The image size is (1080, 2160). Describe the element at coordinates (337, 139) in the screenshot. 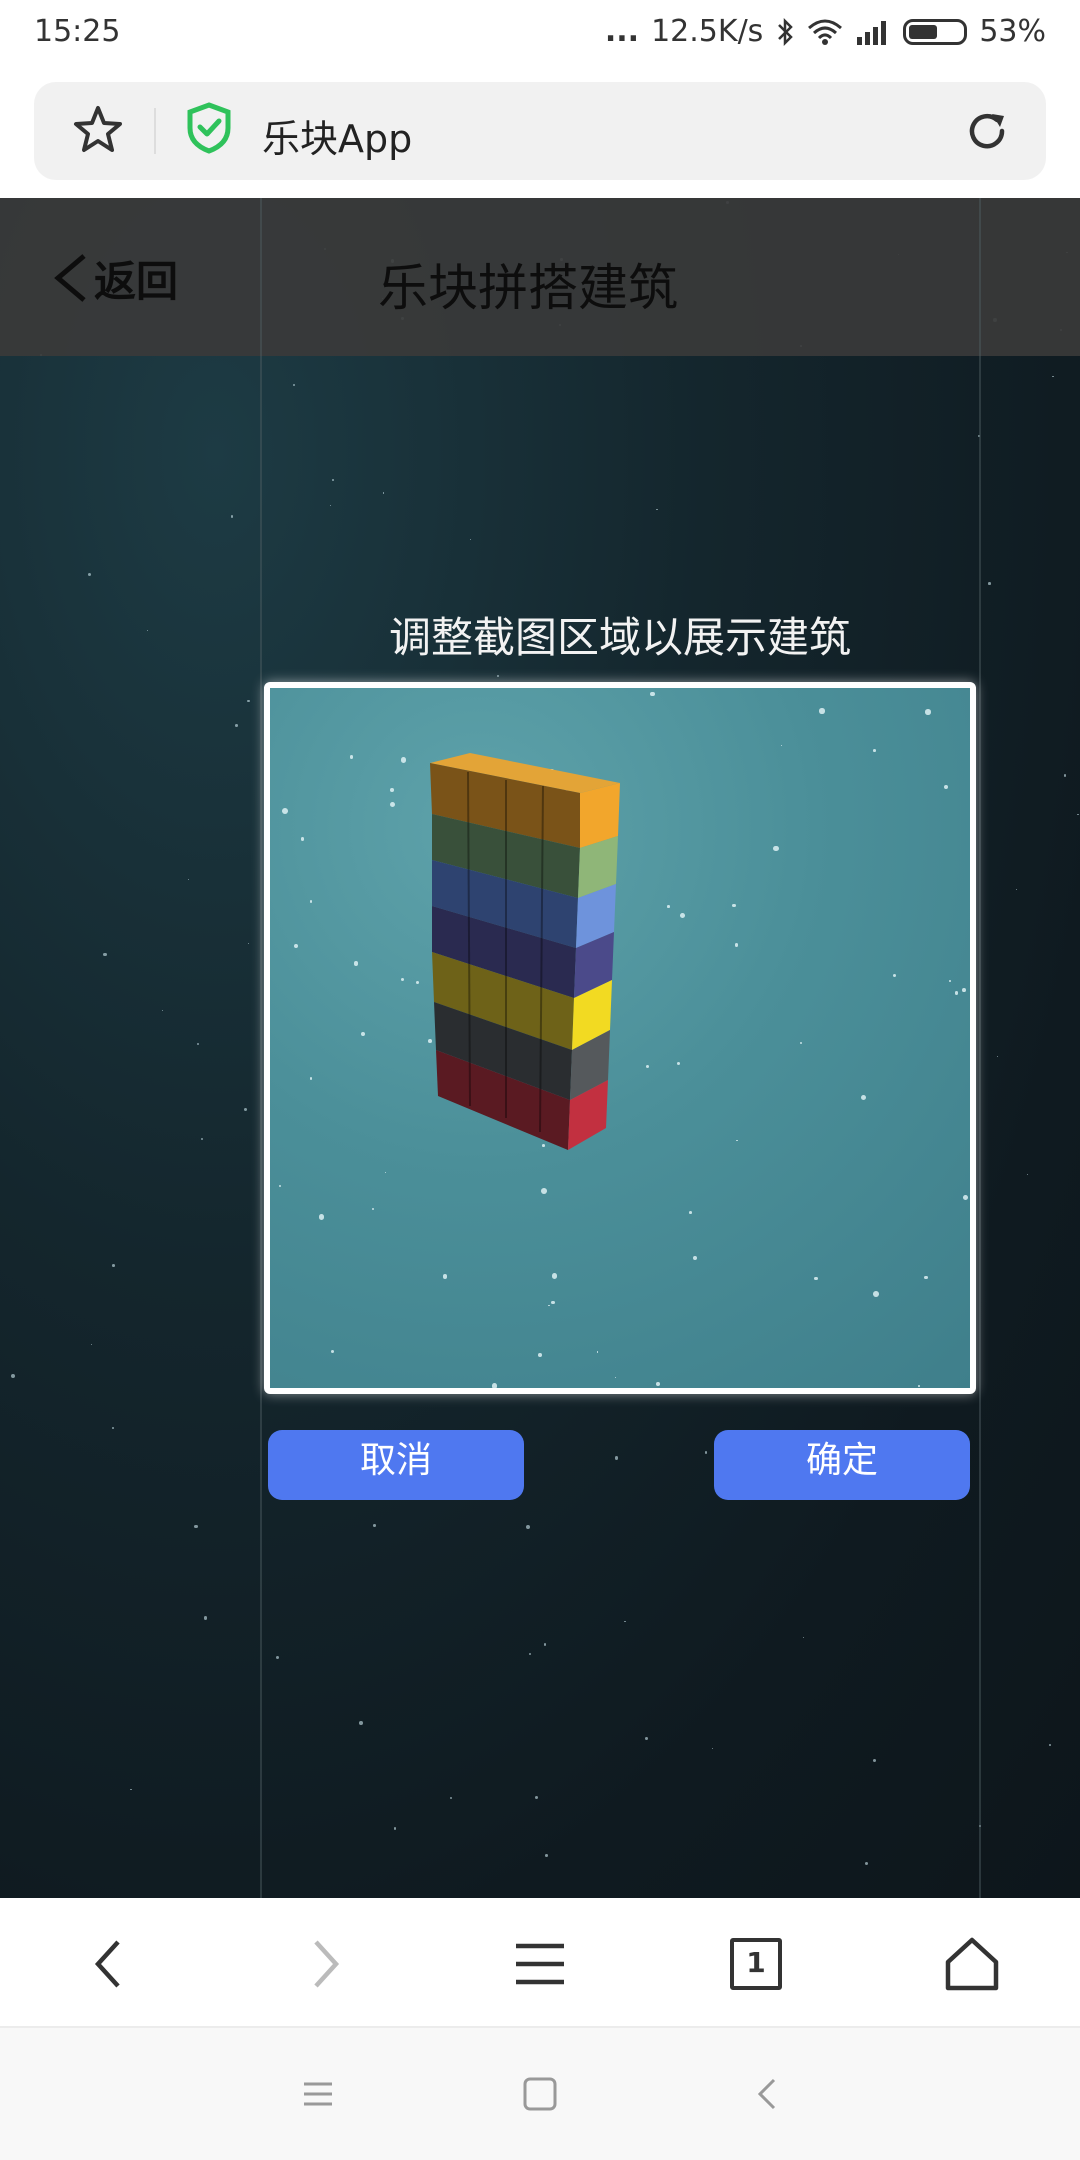

I see `site-title: 乐块App` at that location.